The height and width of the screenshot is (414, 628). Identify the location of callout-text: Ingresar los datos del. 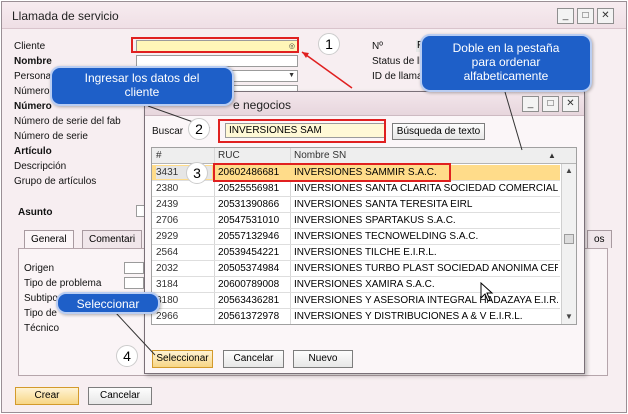
(142, 78).